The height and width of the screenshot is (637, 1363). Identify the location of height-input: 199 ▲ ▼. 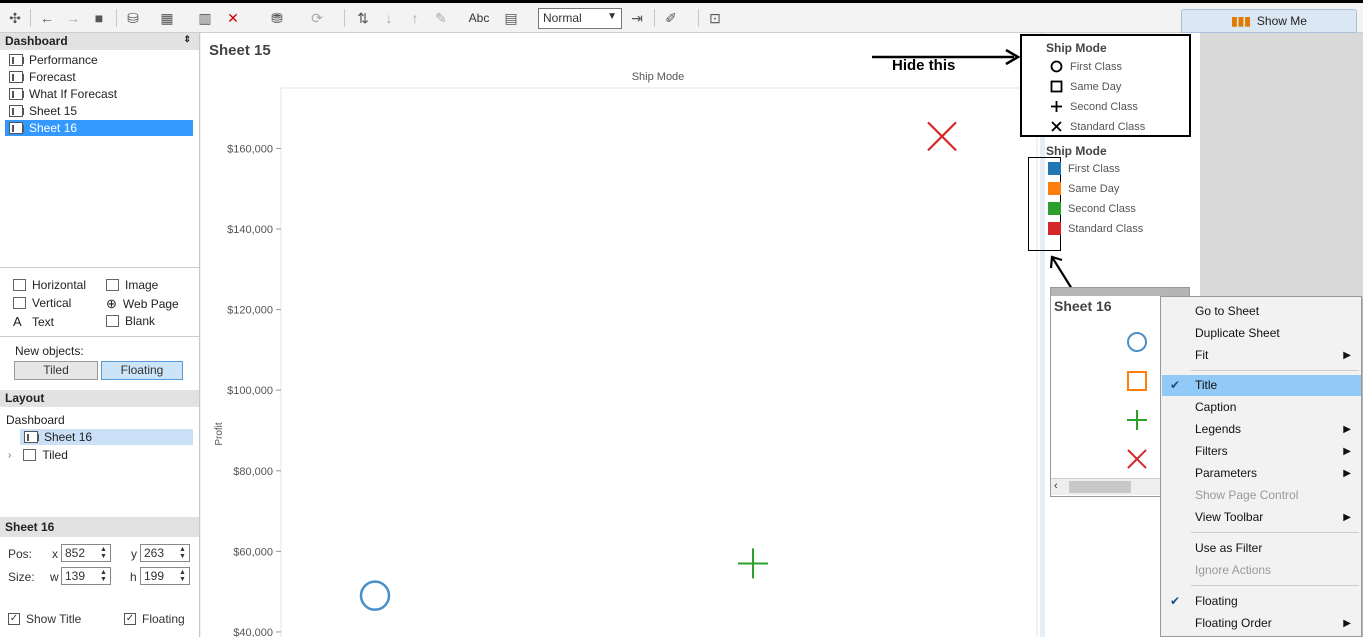
(165, 576).